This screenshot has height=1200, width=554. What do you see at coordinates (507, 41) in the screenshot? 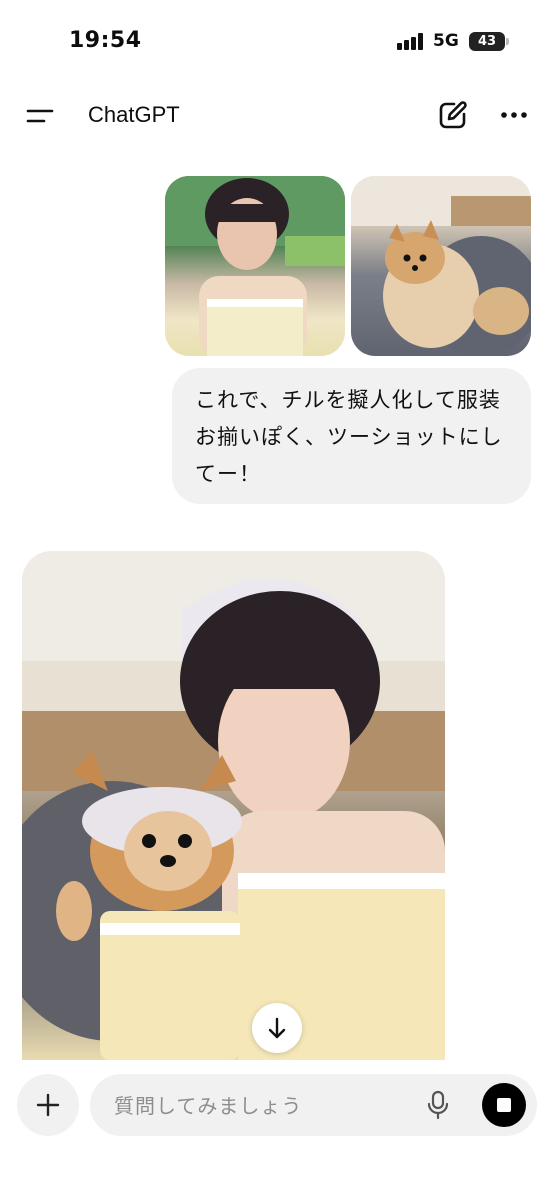
I see `battery-cap` at bounding box center [507, 41].